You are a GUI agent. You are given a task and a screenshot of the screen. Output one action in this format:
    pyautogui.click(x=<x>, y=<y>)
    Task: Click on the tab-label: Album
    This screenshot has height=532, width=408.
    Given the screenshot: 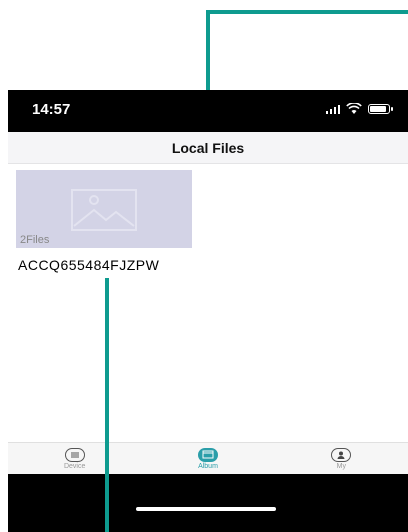 What is the action you would take?
    pyautogui.click(x=208, y=466)
    